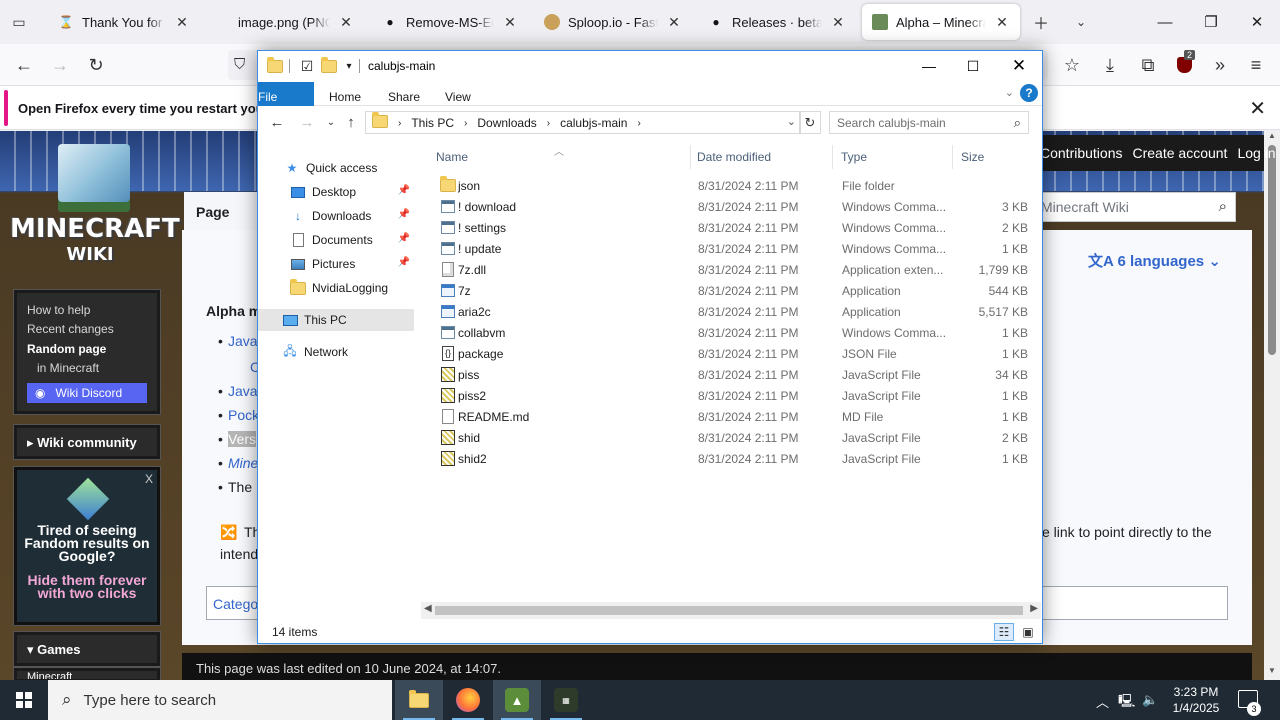 The image size is (1280, 720). I want to click on file-row: json 8/31/2024 2:11 PM File folder, so click(734, 185).